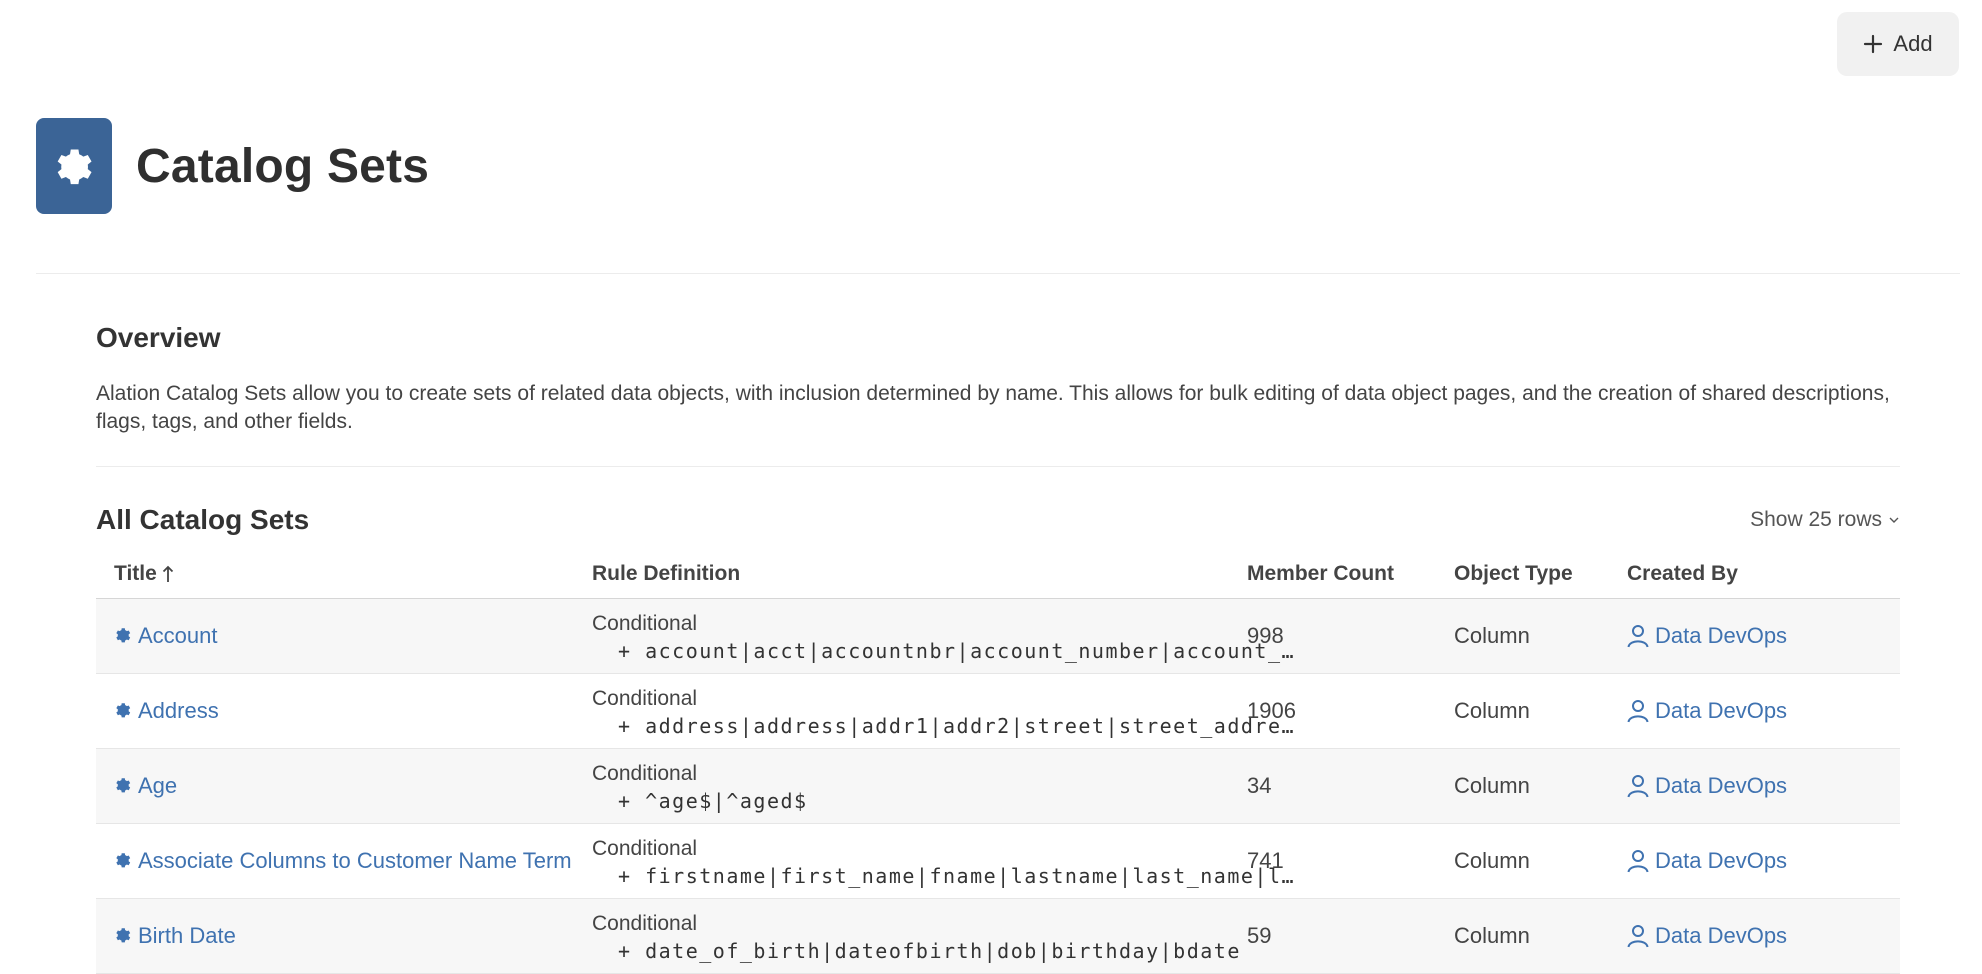  I want to click on cell-title: Associate Columns to Customer Name Term, so click(344, 861).